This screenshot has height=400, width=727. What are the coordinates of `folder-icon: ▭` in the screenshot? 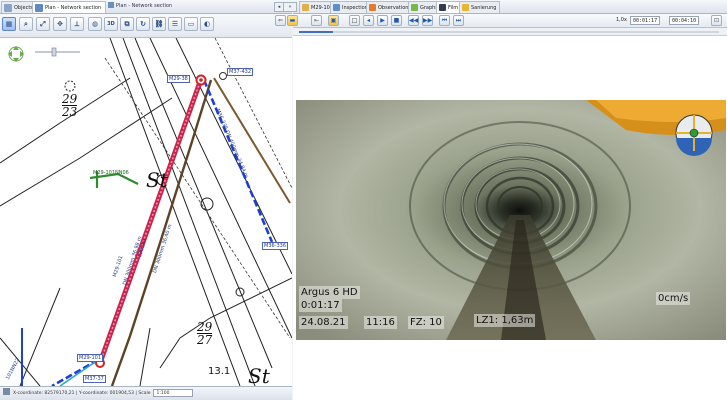 It's located at (191, 24).